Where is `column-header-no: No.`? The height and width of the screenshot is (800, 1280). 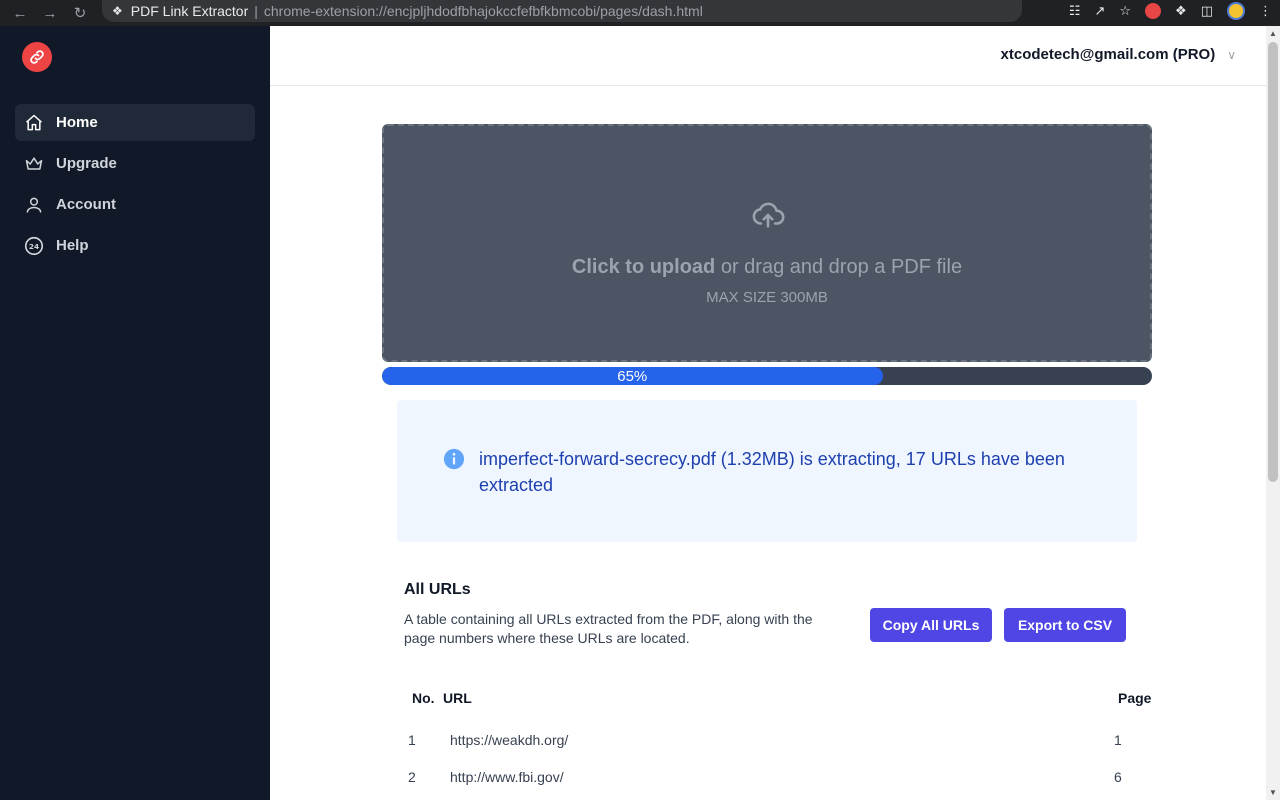 column-header-no: No. is located at coordinates (423, 698).